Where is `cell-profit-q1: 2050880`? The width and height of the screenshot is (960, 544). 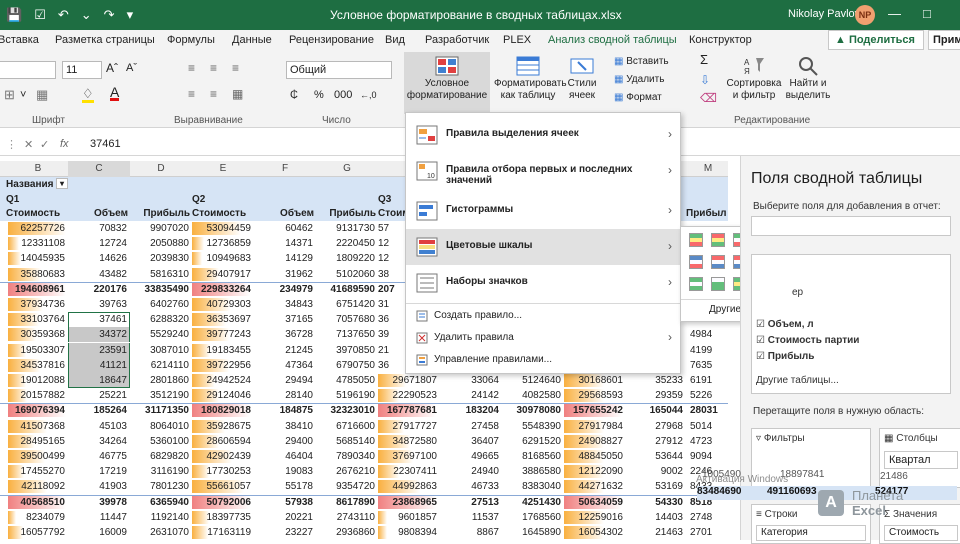 cell-profit-q1: 2050880 is located at coordinates (161, 243).